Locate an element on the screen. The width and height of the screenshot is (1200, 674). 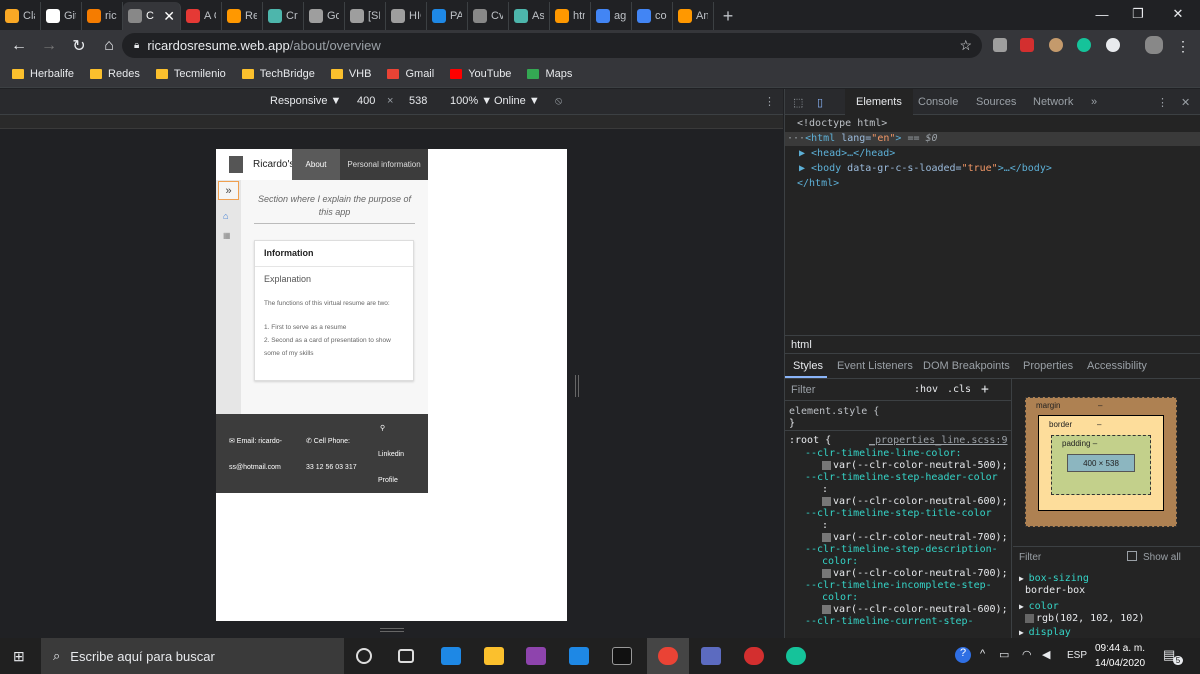
css-var-name: --clr-timeline-current-step- is located at coordinates (889, 621).